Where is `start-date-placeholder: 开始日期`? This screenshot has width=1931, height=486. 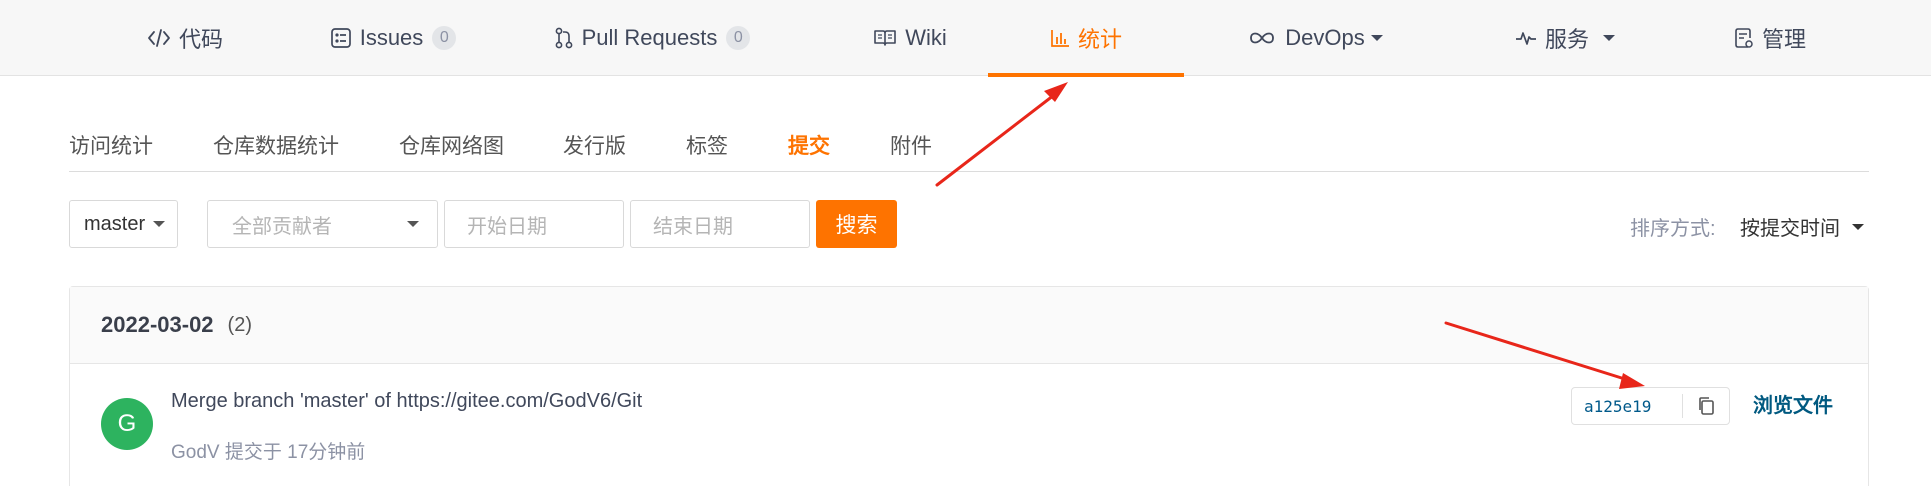 start-date-placeholder: 开始日期 is located at coordinates (507, 226).